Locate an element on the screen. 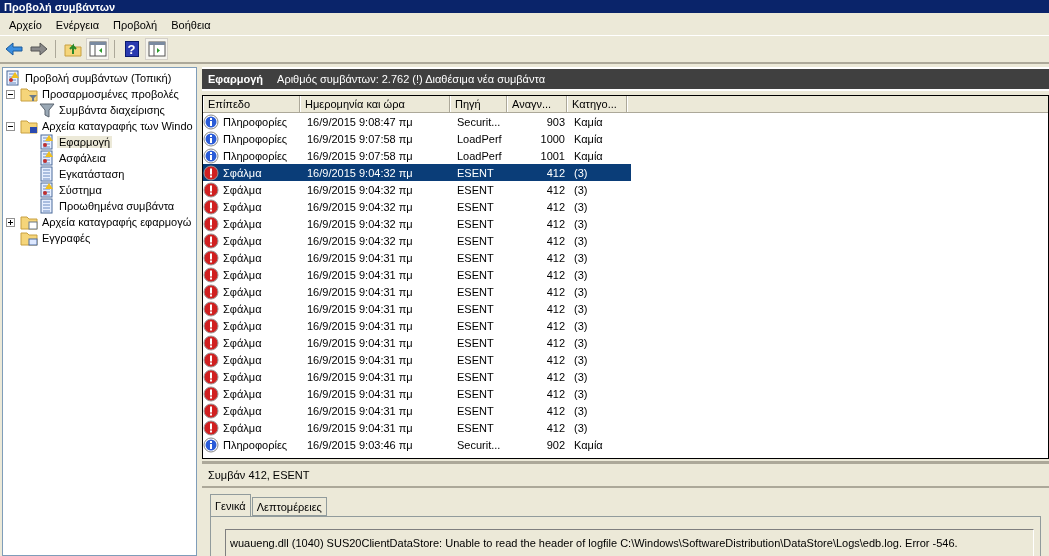 This screenshot has height=556, width=1049. tree-item: Συμβάντα διαχείρισης is located at coordinates (112, 110).